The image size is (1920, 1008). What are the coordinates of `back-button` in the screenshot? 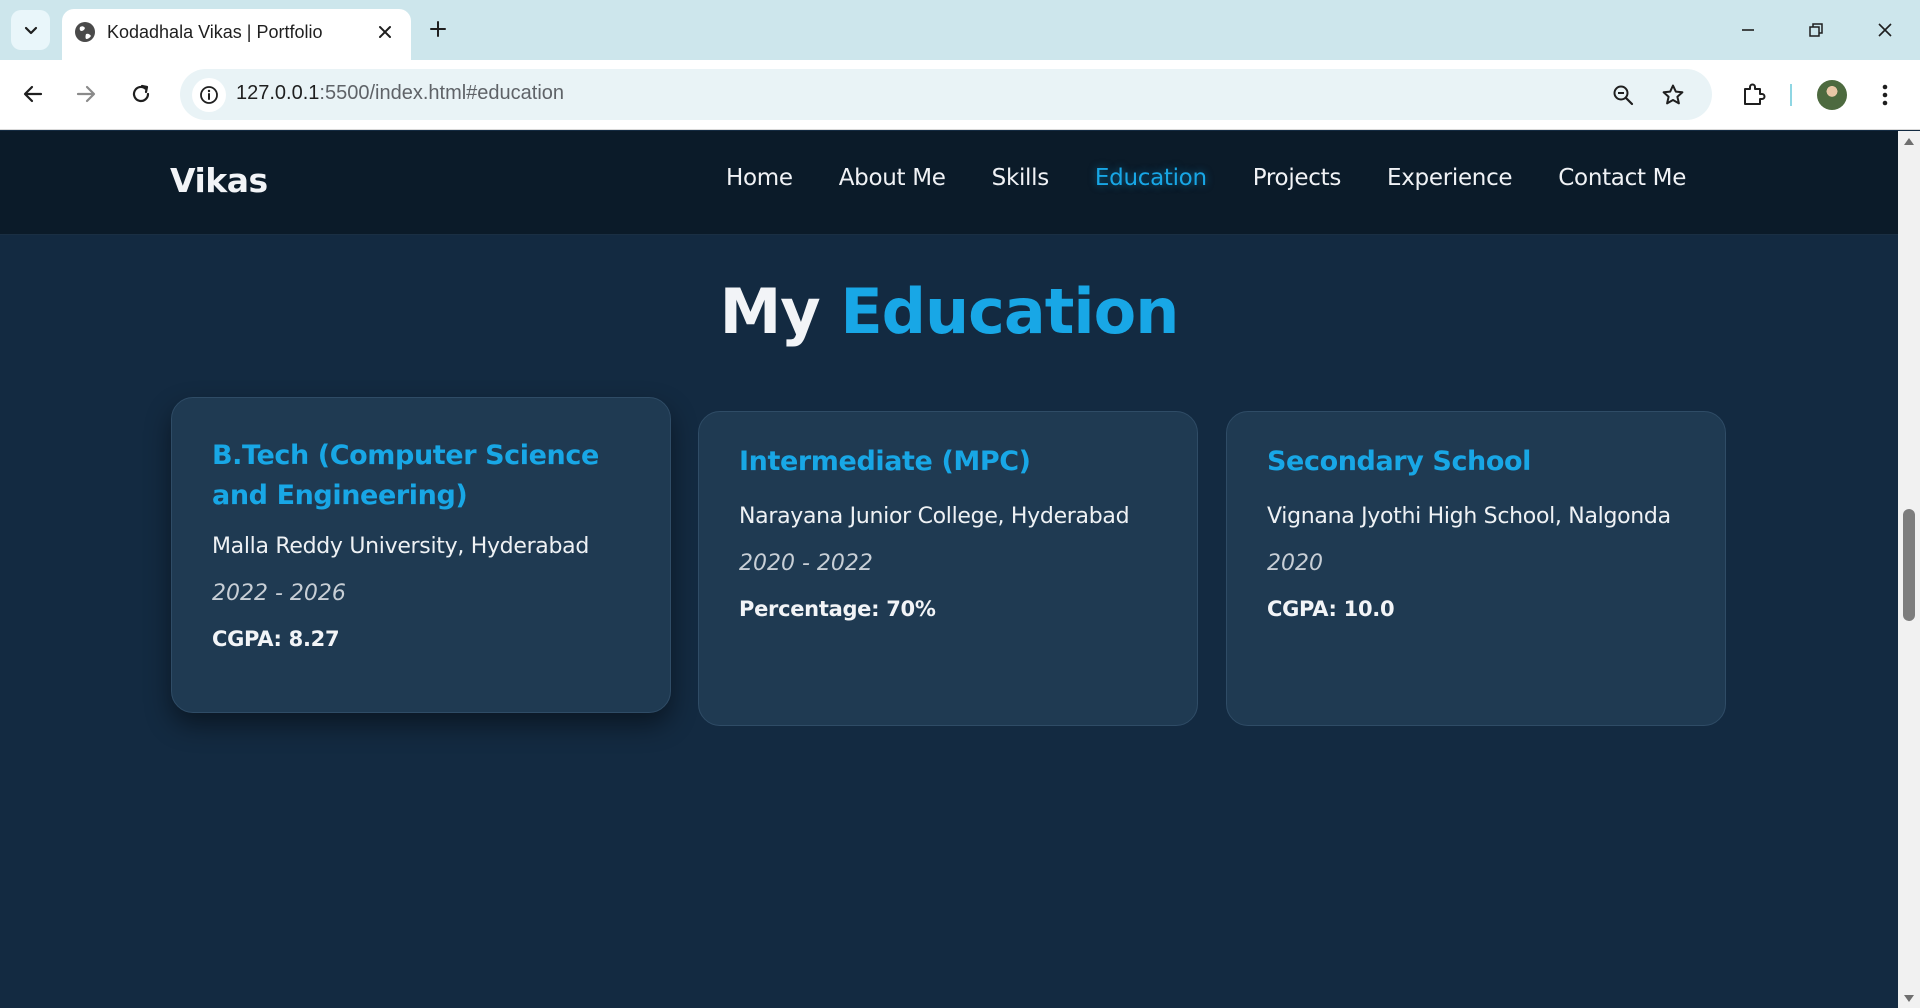 It's located at (33, 94).